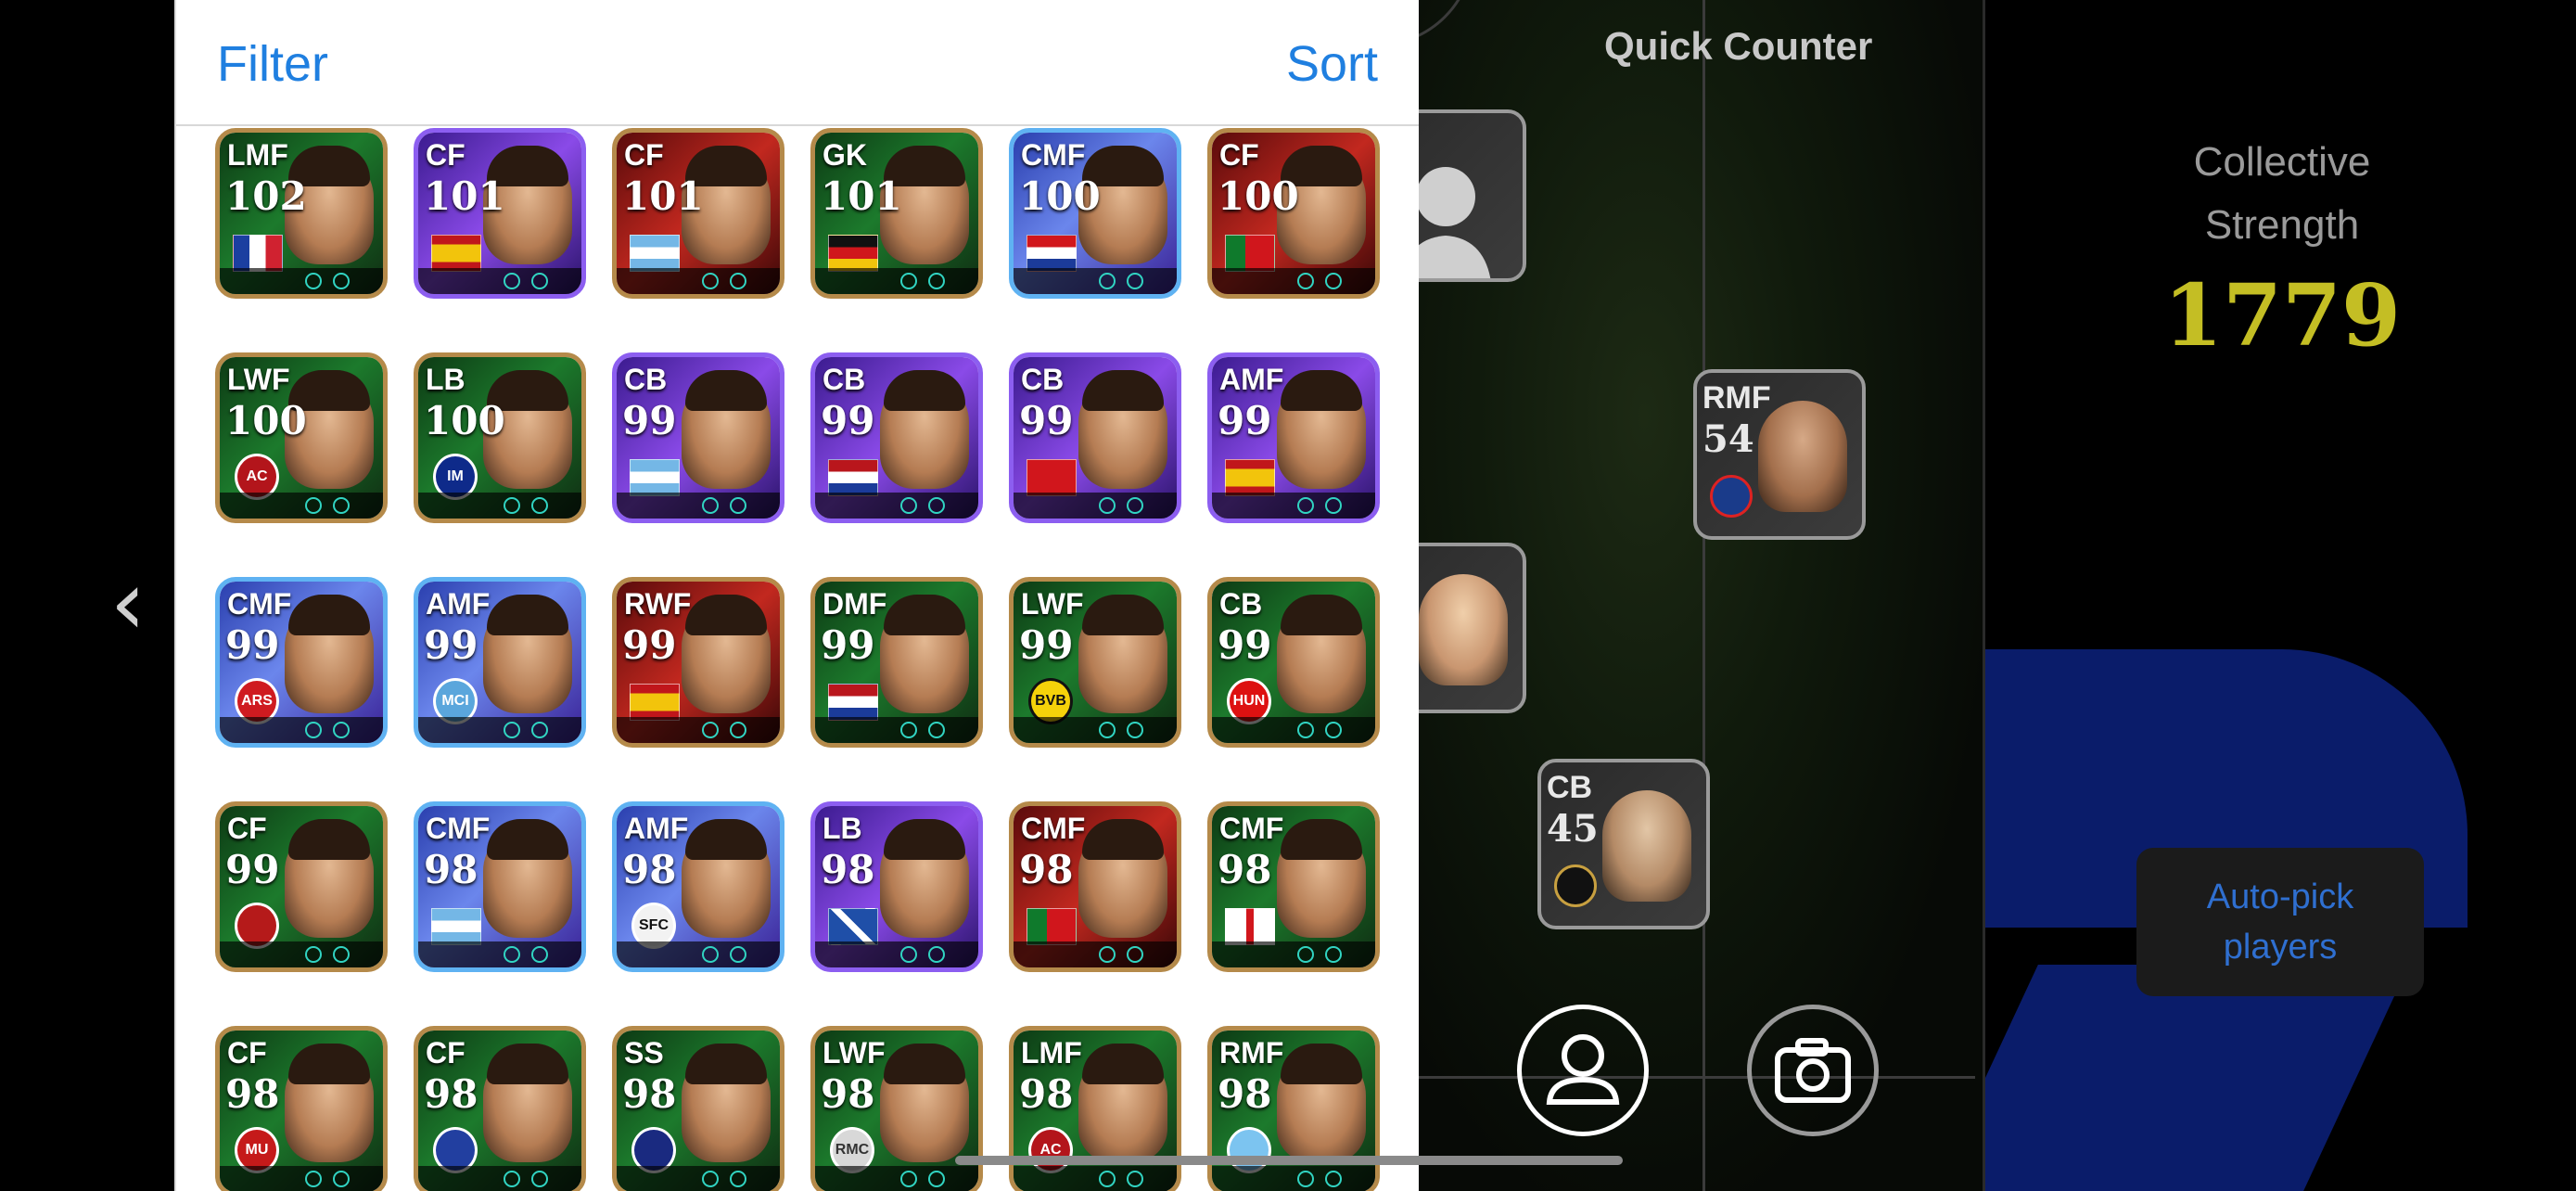 The image size is (2576, 1191). What do you see at coordinates (500, 1108) in the screenshot?
I see `player-card: CF 98` at bounding box center [500, 1108].